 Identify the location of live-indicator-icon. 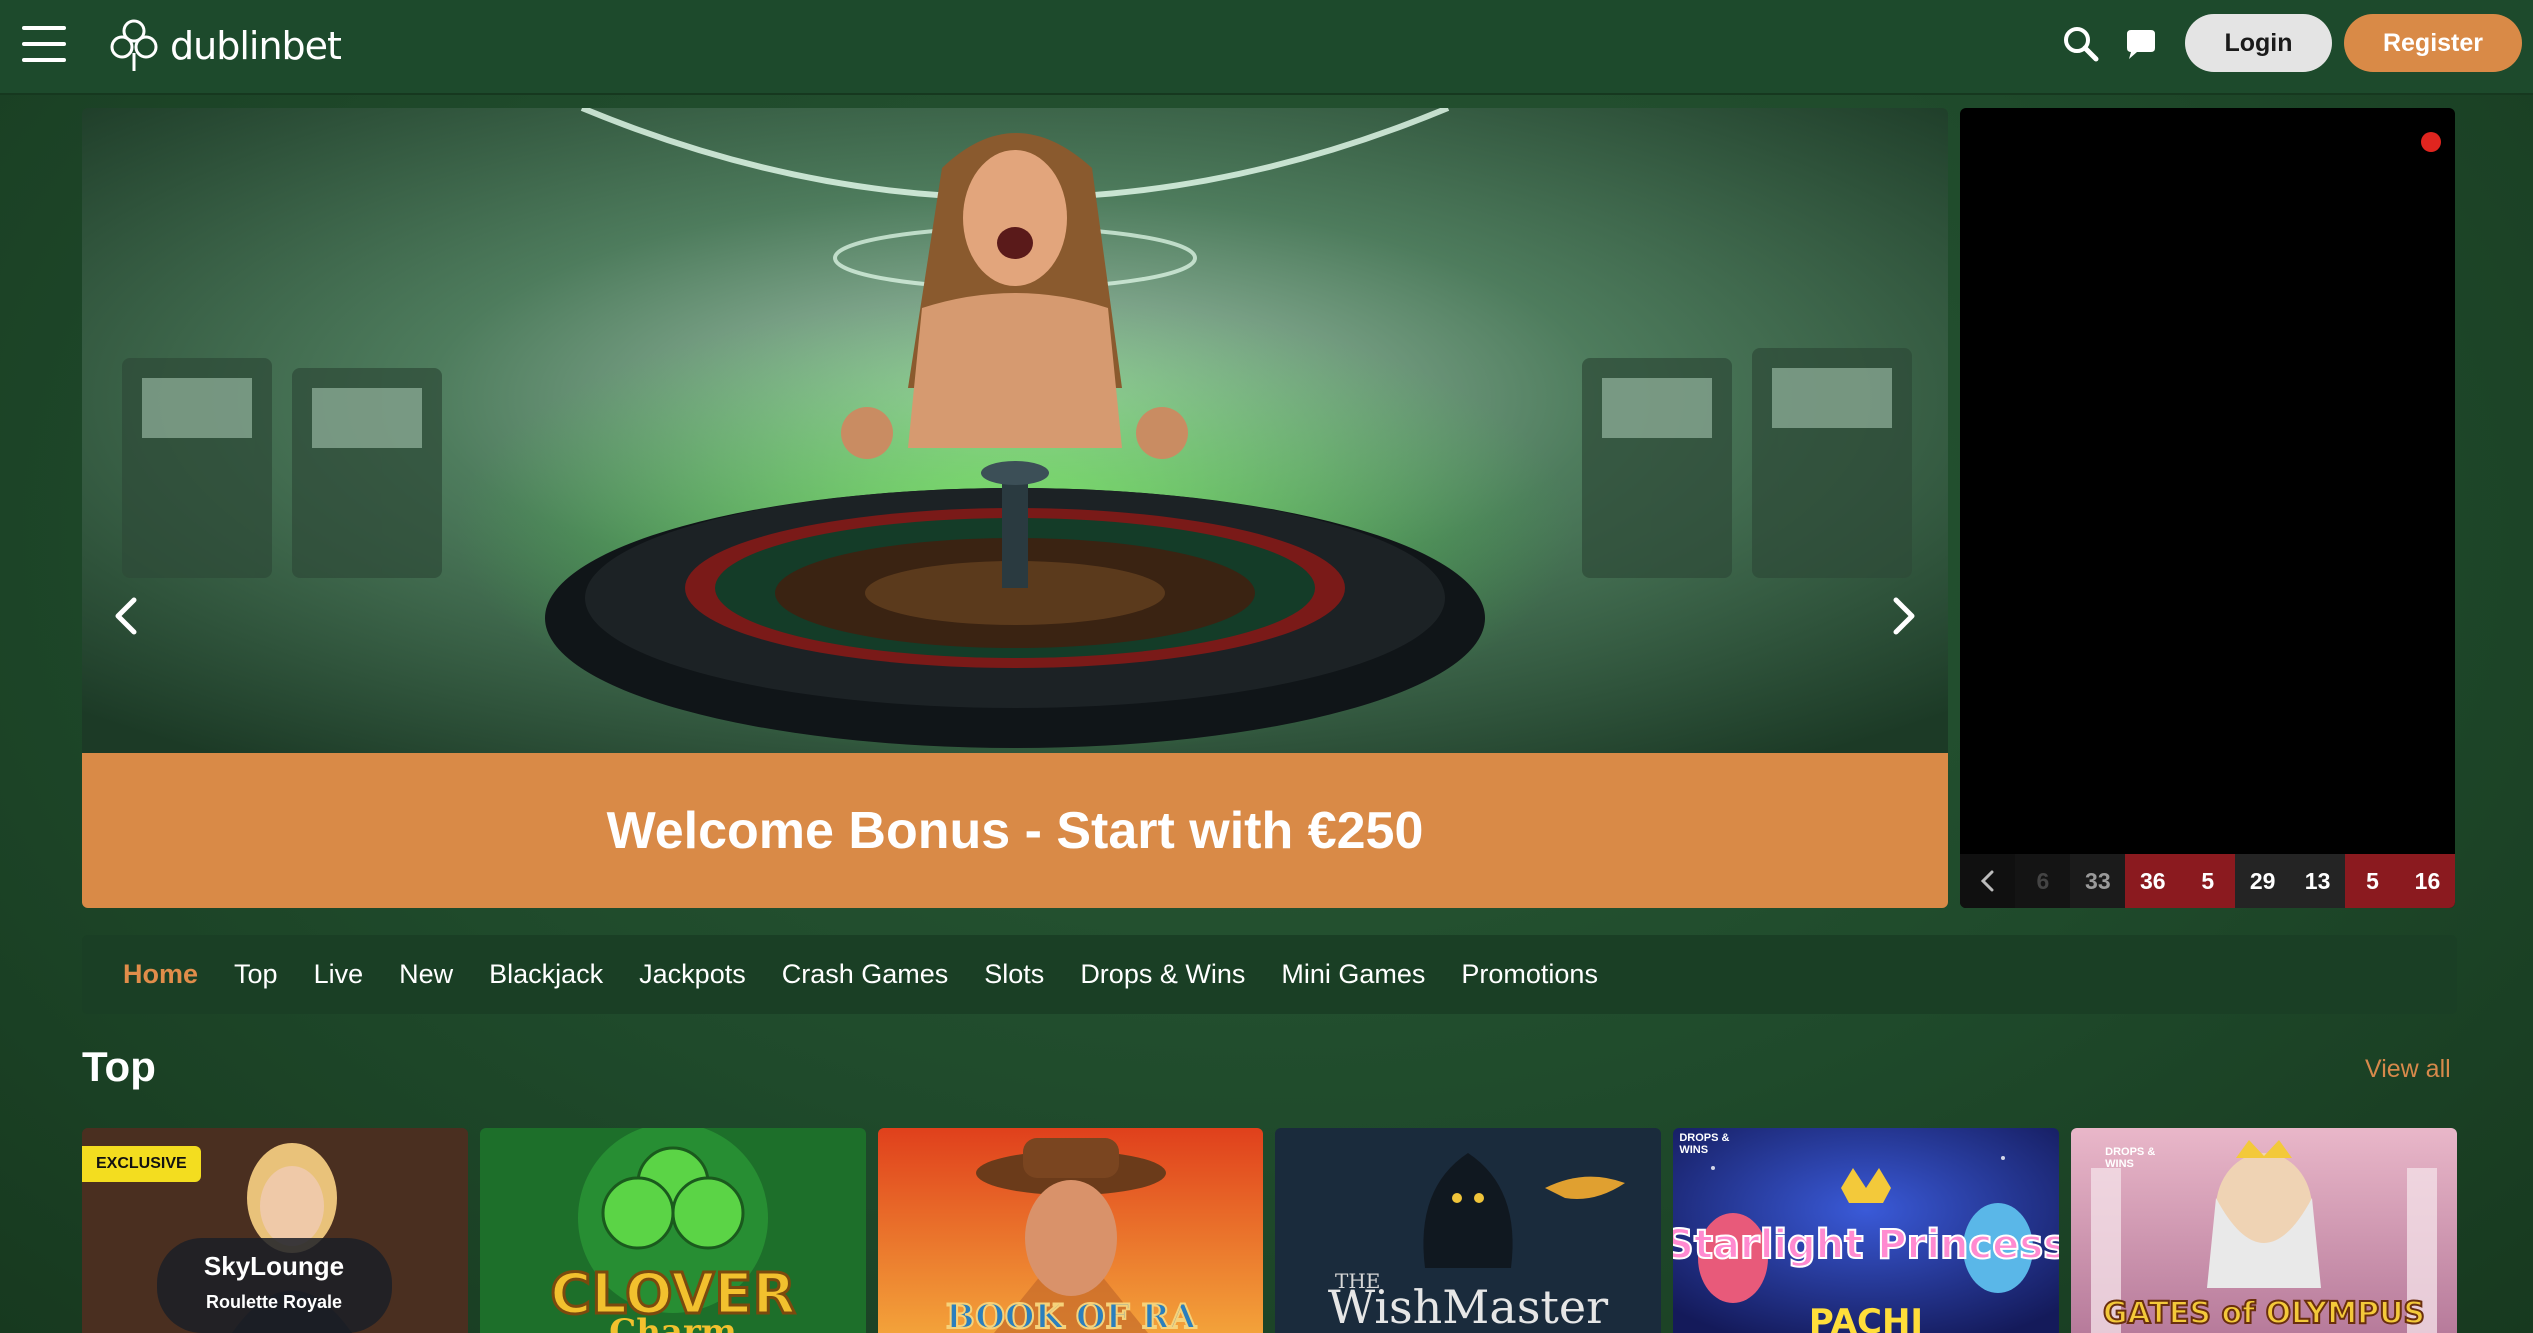
(2431, 142).